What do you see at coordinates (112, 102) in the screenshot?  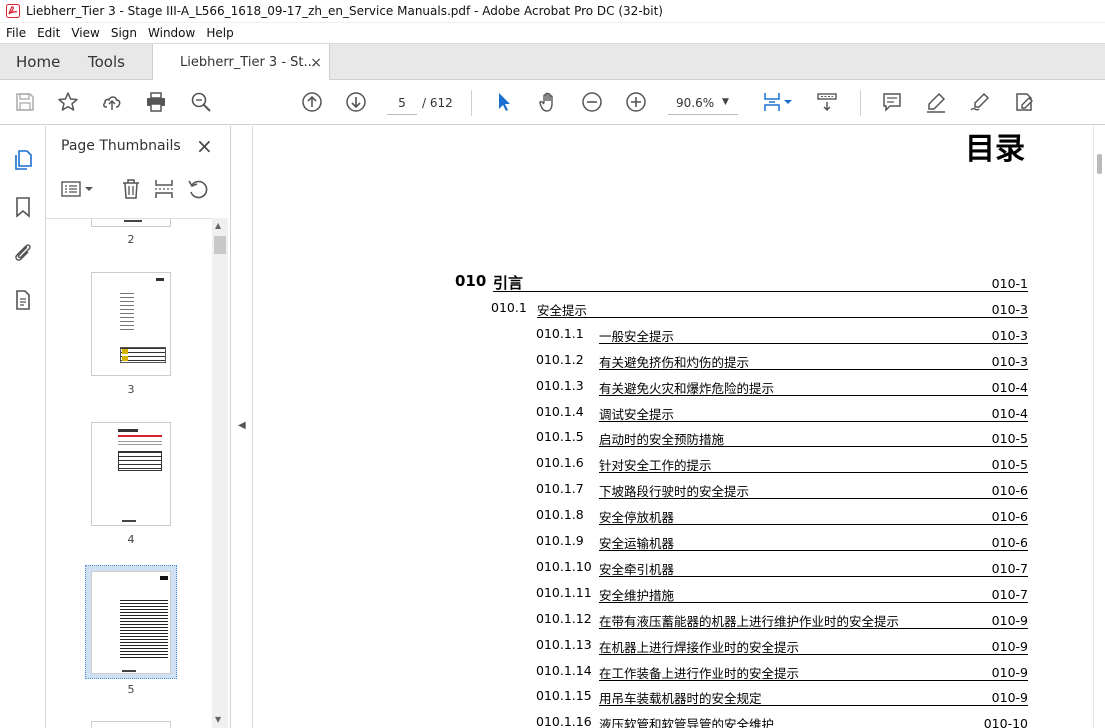 I see `upload-cloud-icon` at bounding box center [112, 102].